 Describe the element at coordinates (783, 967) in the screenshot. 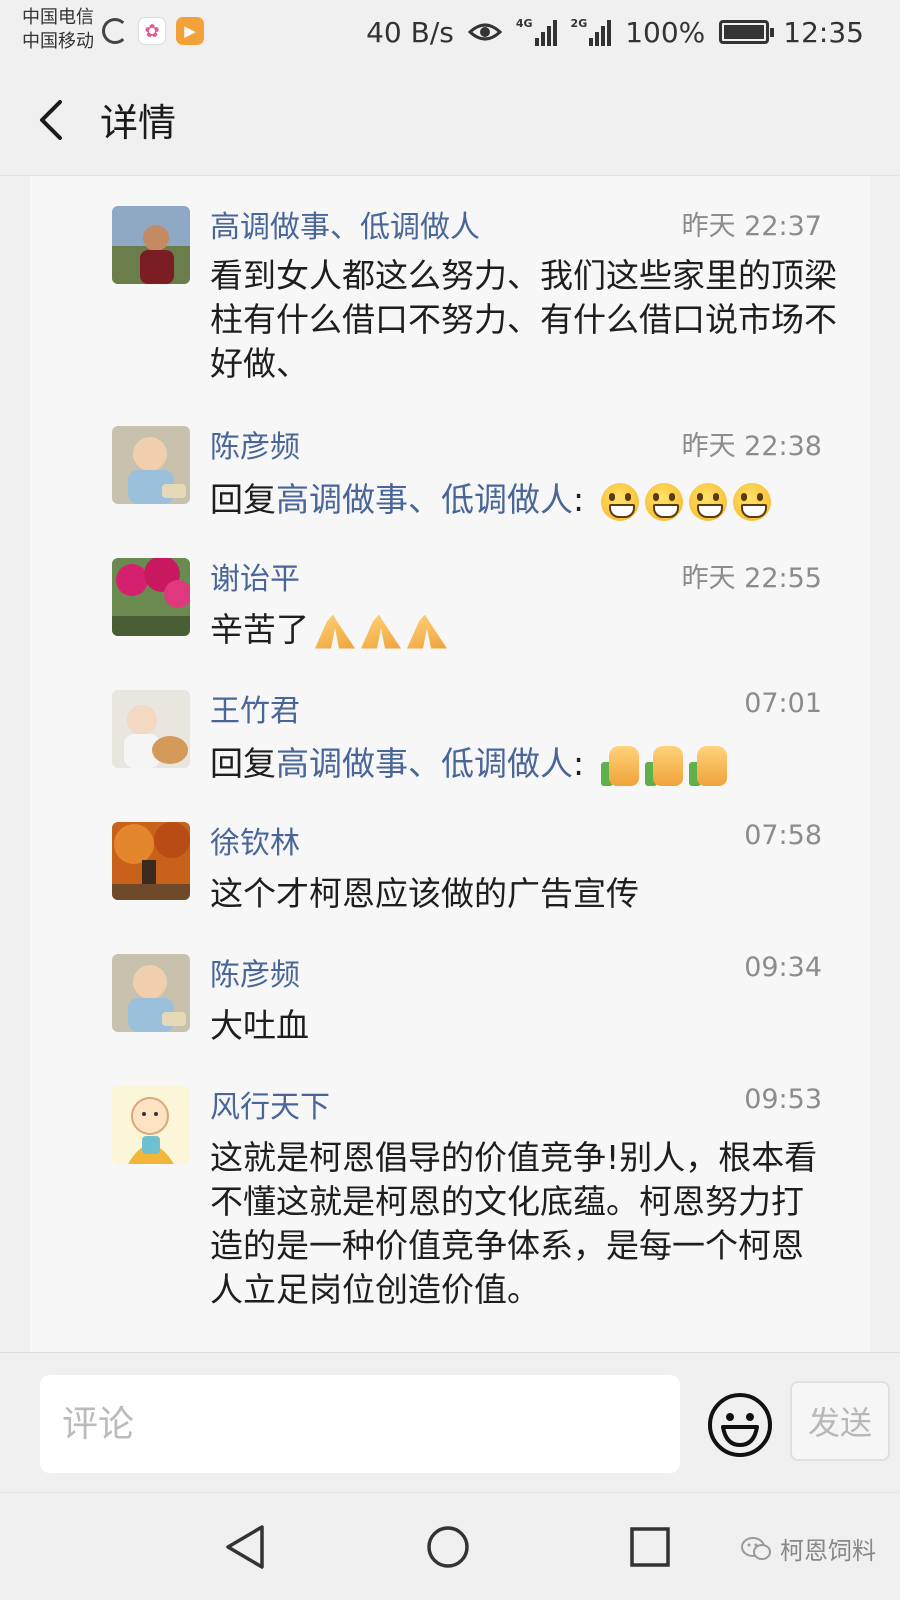

I see `comment-time: 09:34` at that location.